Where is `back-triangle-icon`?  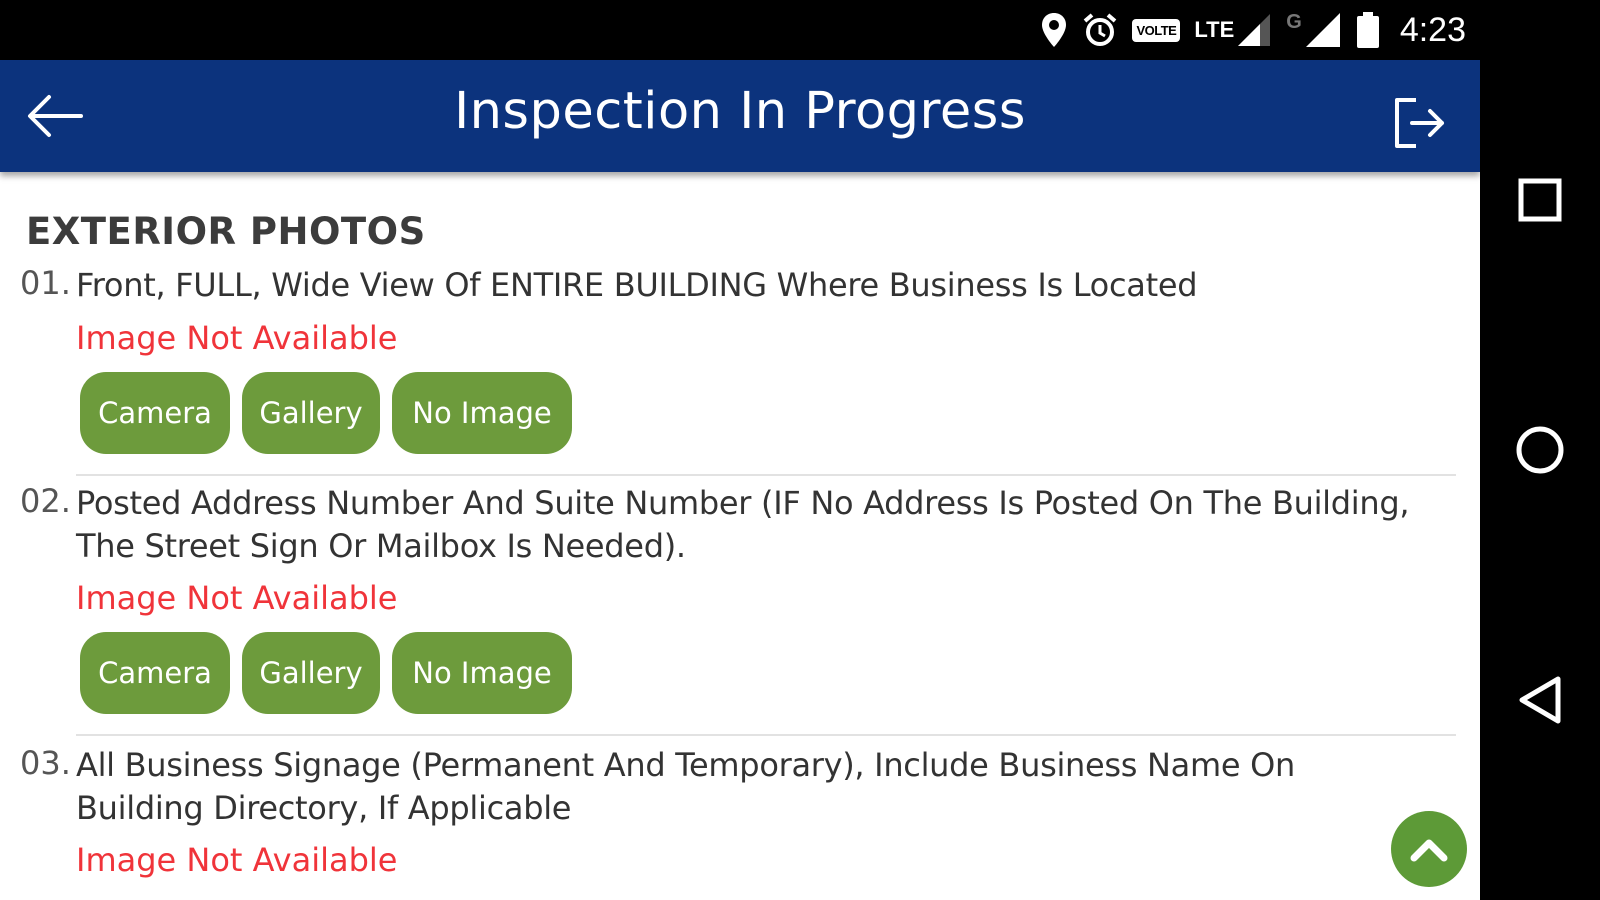
back-triangle-icon is located at coordinates (1540, 700).